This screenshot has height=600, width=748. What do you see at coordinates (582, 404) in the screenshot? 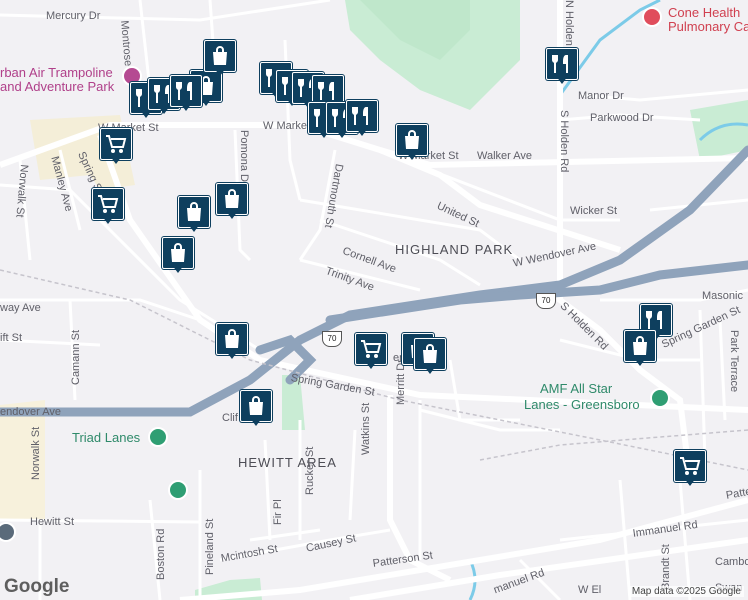
I see `poi-amf-all-star-line2: Lanes - Greensboro` at bounding box center [582, 404].